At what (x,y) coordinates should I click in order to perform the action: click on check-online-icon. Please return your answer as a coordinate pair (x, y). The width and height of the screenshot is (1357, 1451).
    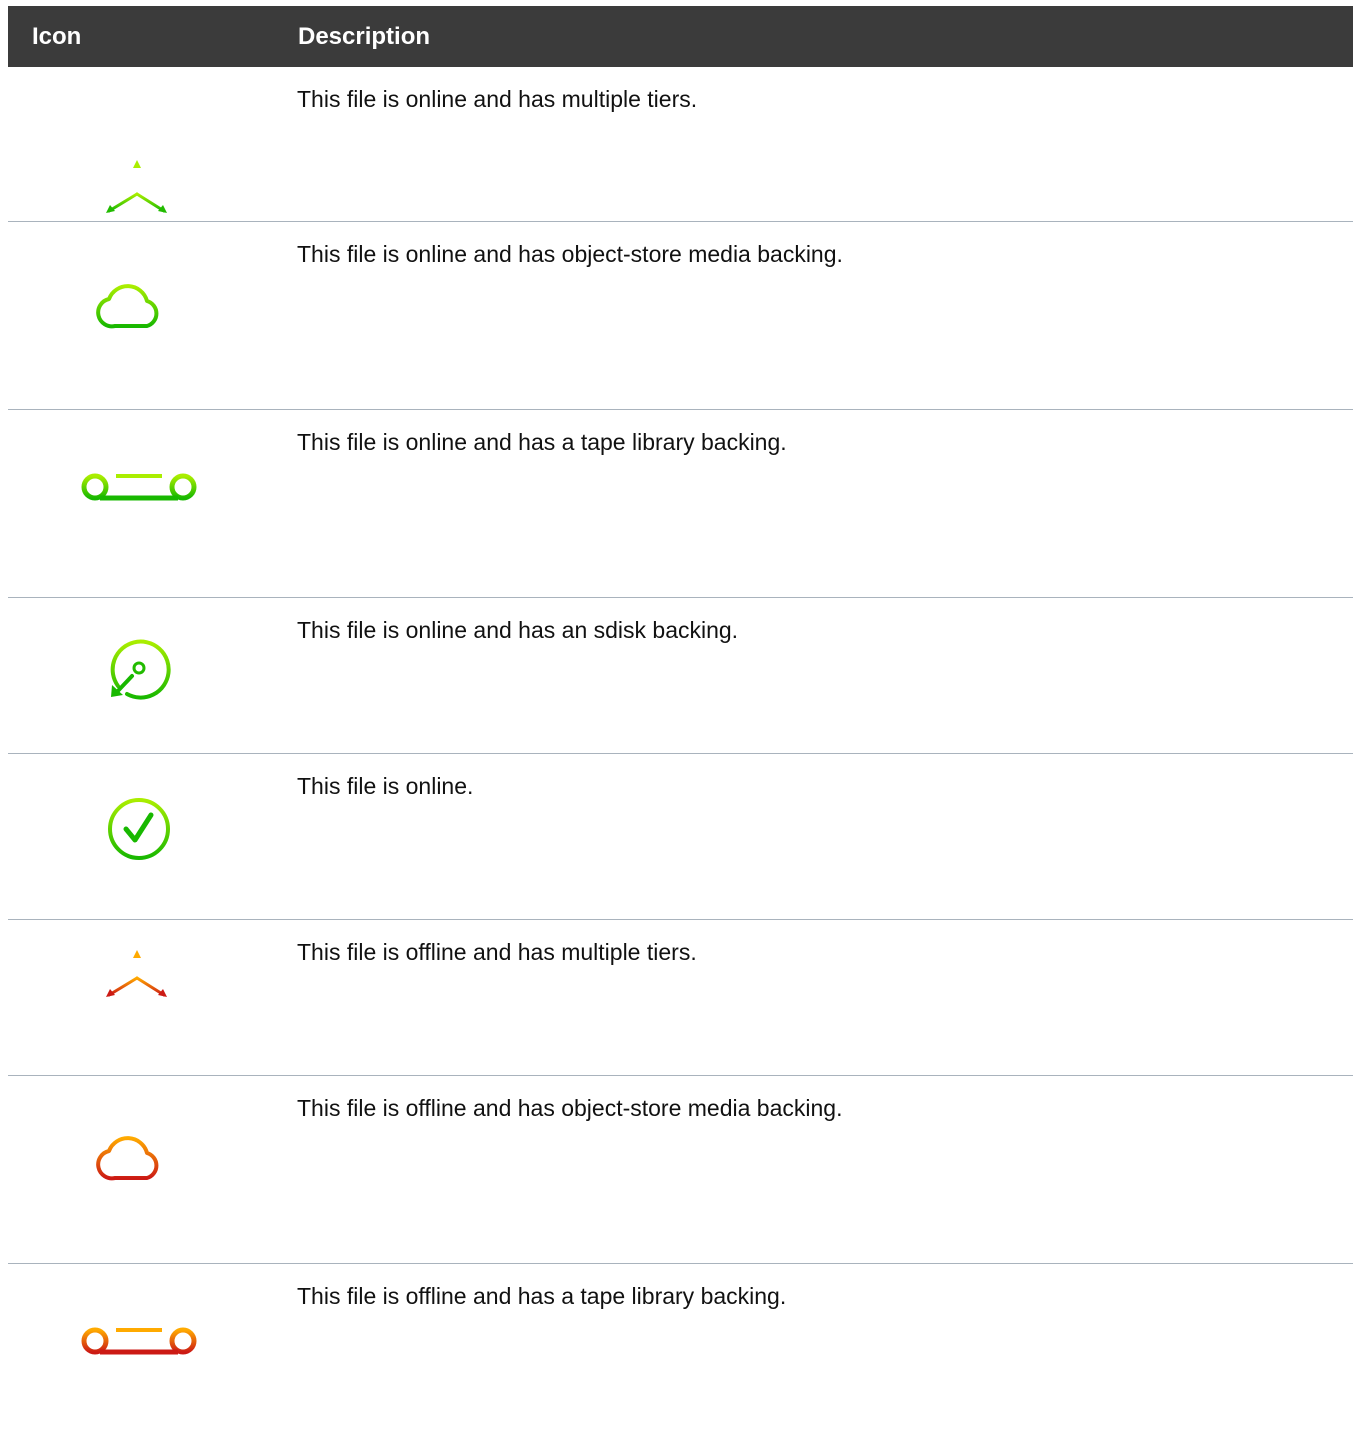
    Looking at the image, I should click on (141, 836).